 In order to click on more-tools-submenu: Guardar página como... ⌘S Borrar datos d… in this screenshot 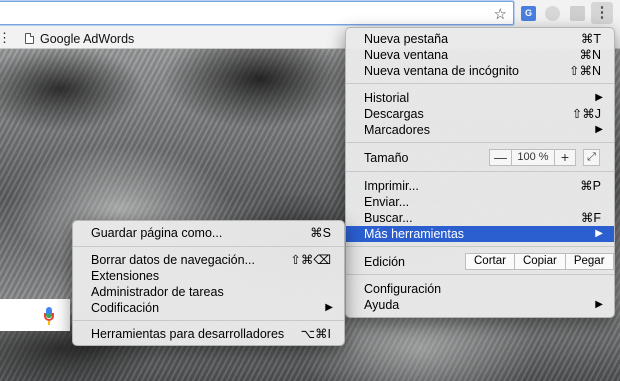, I will do `click(208, 283)`.